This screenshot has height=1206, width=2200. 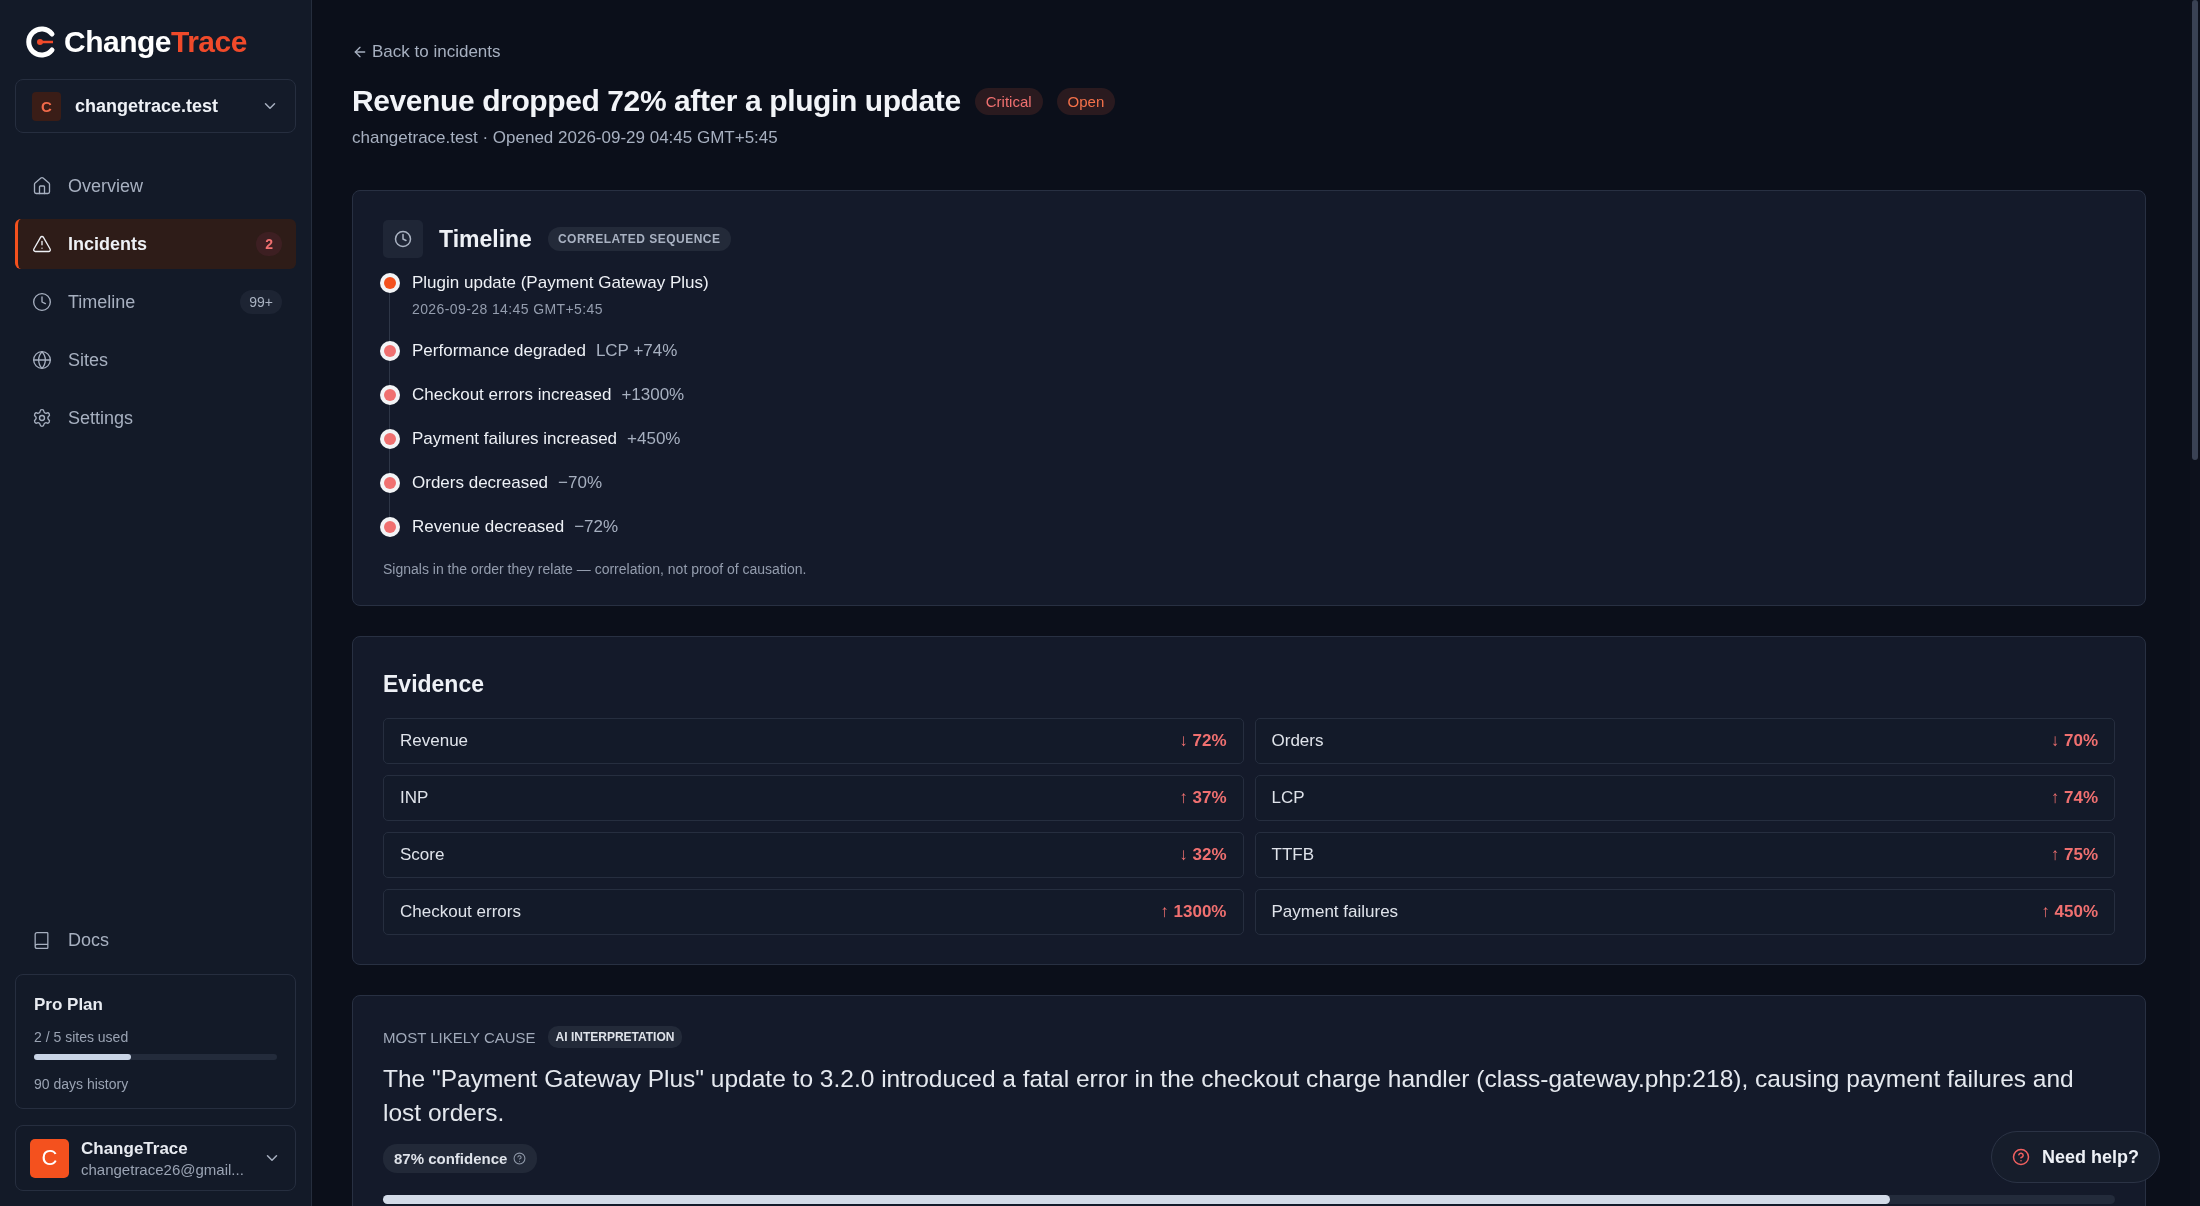 What do you see at coordinates (82, 1037) in the screenshot?
I see `plan-usage: 2 / 5 sites used` at bounding box center [82, 1037].